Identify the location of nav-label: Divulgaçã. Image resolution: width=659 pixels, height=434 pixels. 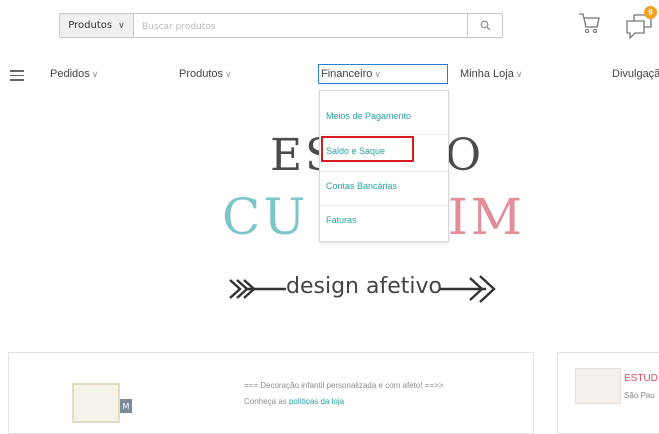
(635, 74).